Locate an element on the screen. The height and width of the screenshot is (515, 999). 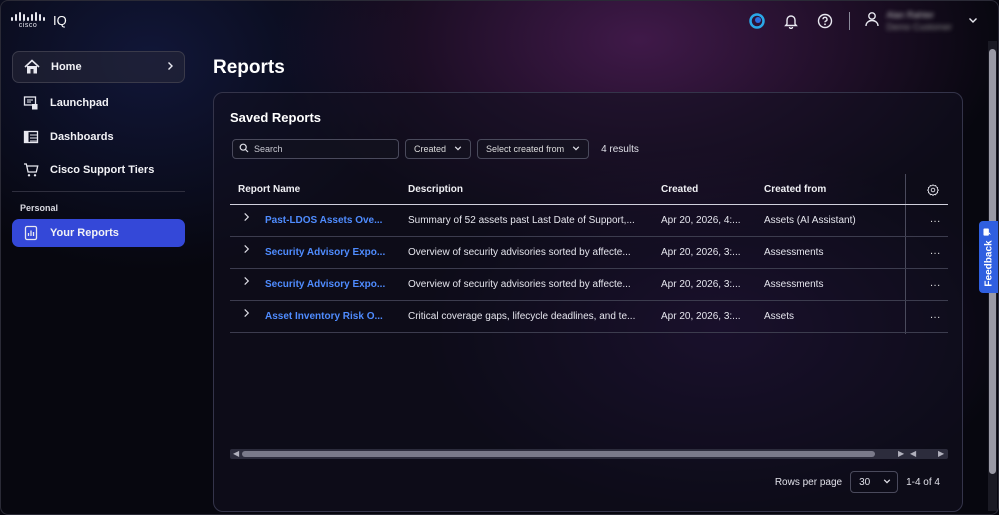
sidebar-item-cisco-support-tiers: Cisco Support Tiers is located at coordinates (98, 170).